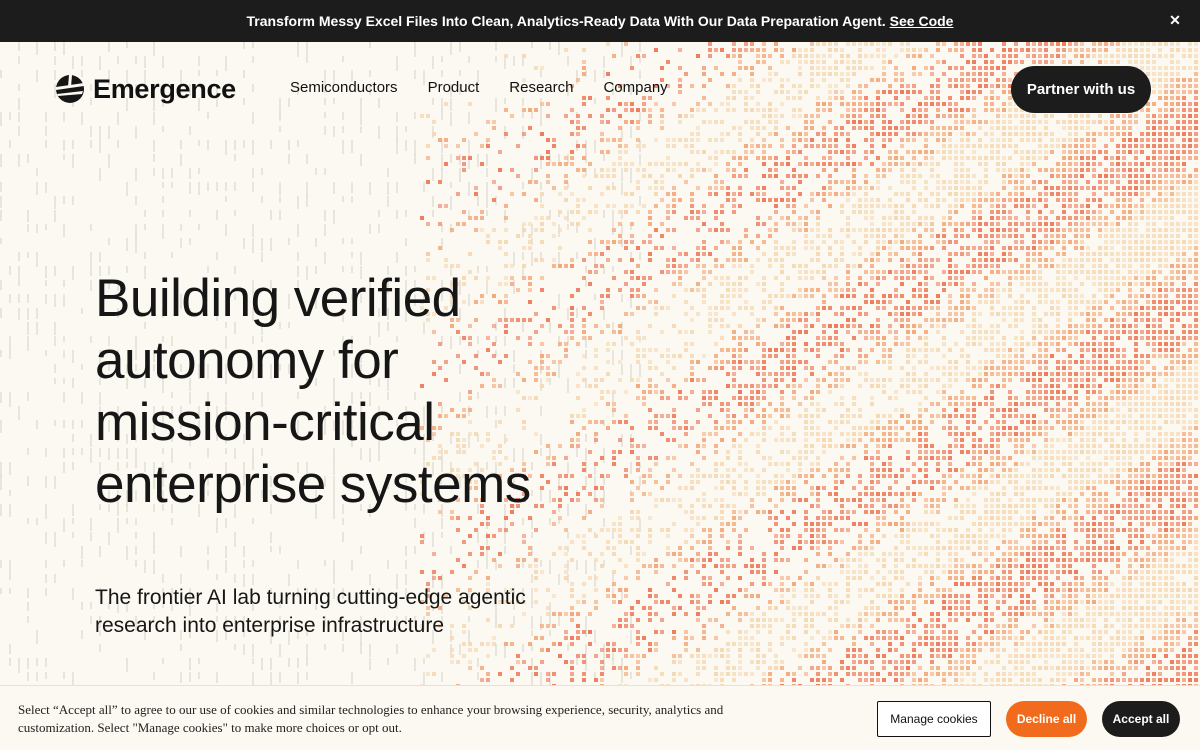  What do you see at coordinates (278, 298) in the screenshot?
I see `headline-line: Building verified` at bounding box center [278, 298].